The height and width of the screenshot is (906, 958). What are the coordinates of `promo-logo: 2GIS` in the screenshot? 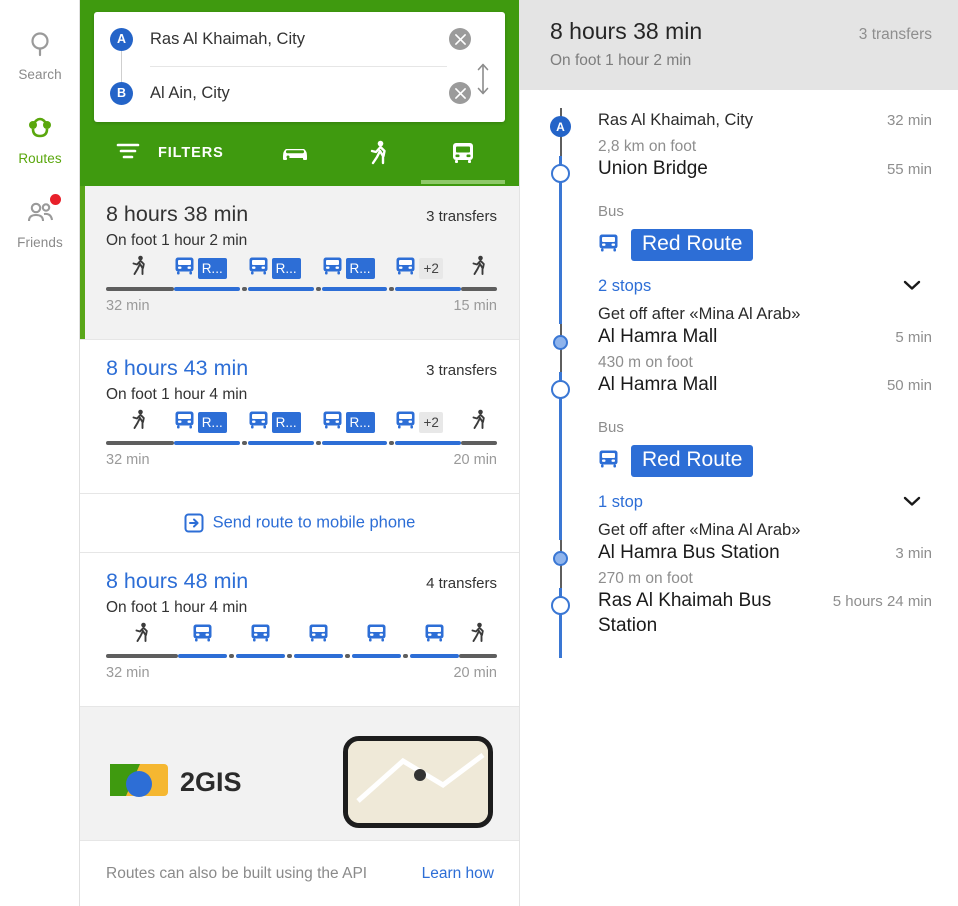 It's located at (174, 782).